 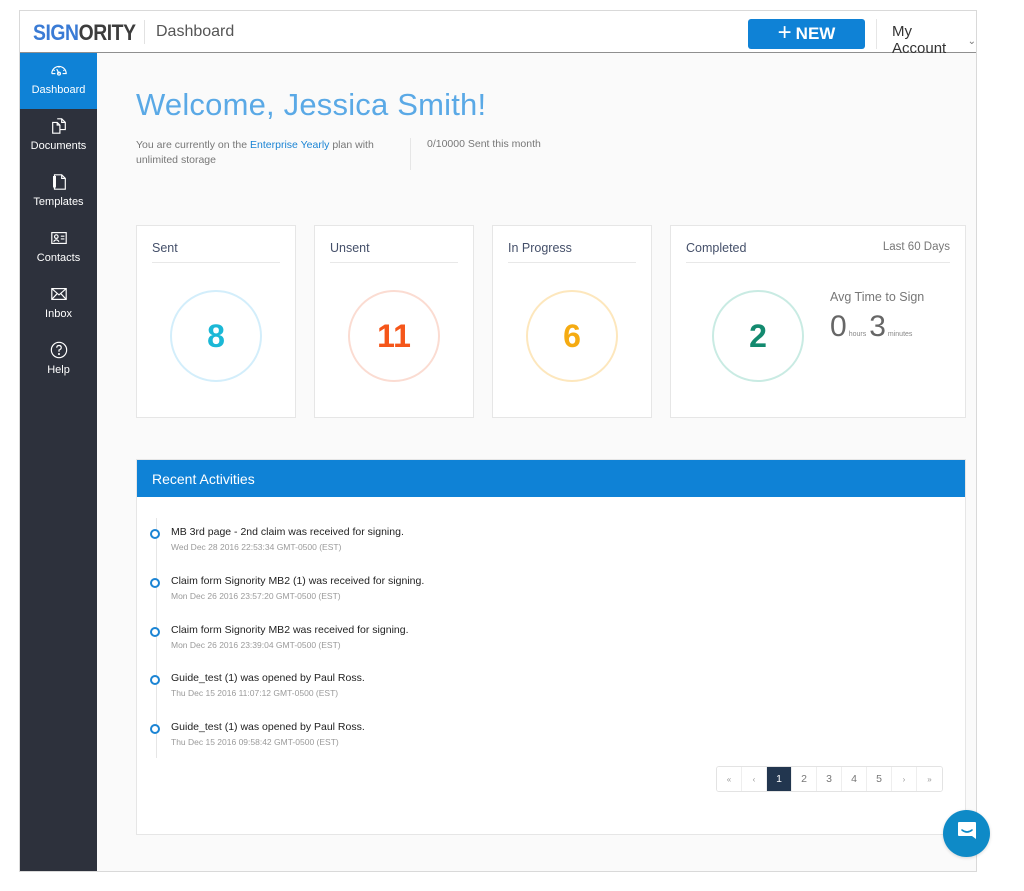 I want to click on contact-card-icon, so click(x=59, y=238).